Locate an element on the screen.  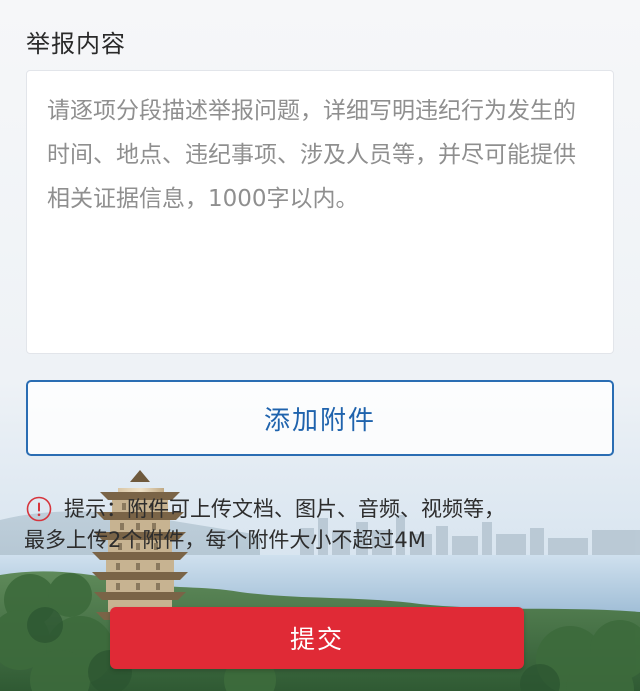
section-title: 举报内容 is located at coordinates (76, 44).